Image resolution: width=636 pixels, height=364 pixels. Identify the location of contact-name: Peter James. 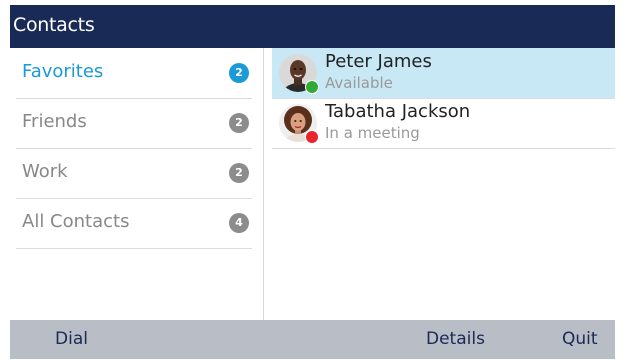
(378, 61).